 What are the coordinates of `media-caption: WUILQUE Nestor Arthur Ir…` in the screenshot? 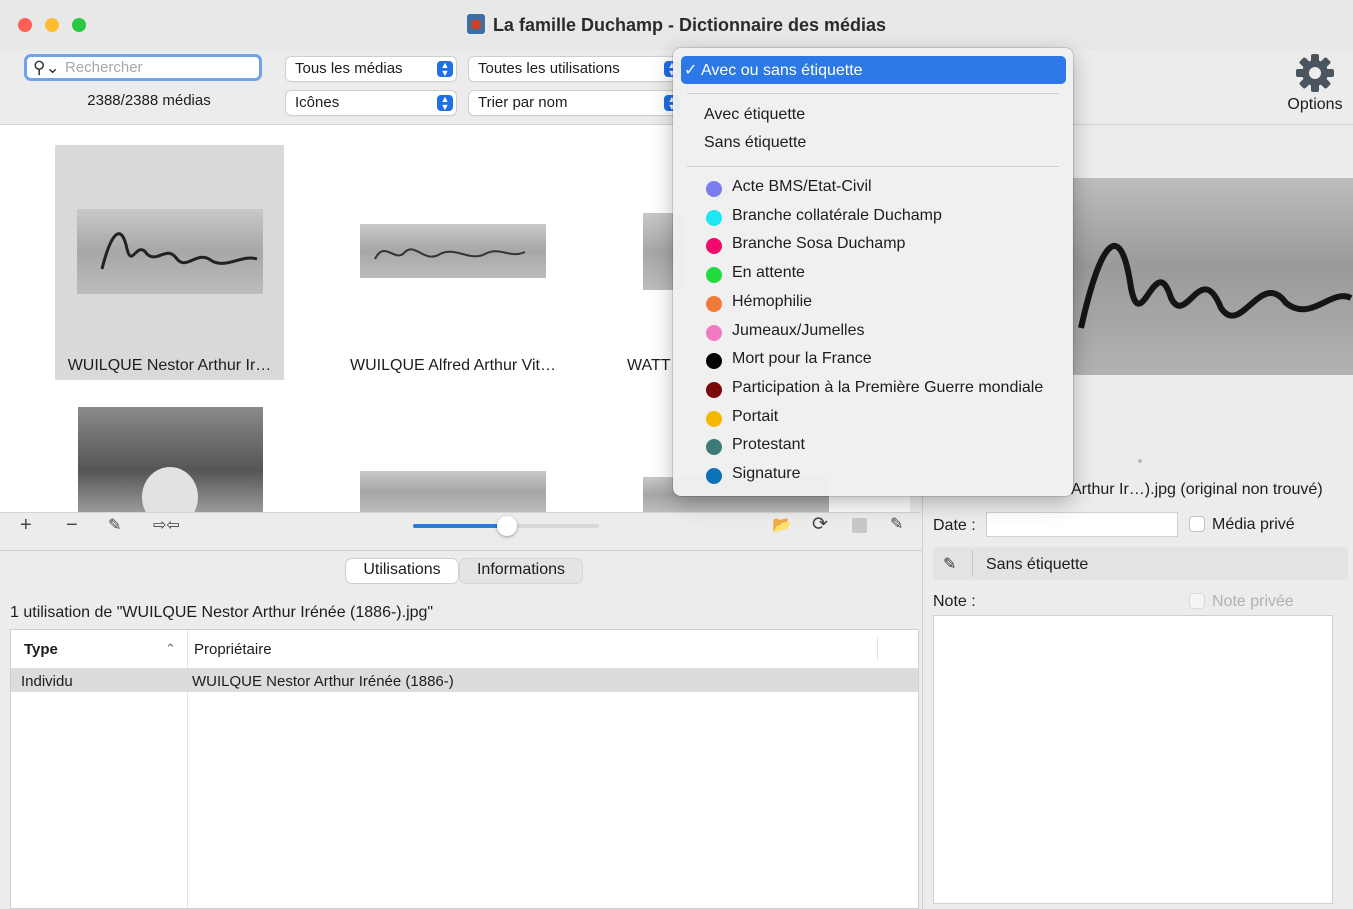 It's located at (169, 365).